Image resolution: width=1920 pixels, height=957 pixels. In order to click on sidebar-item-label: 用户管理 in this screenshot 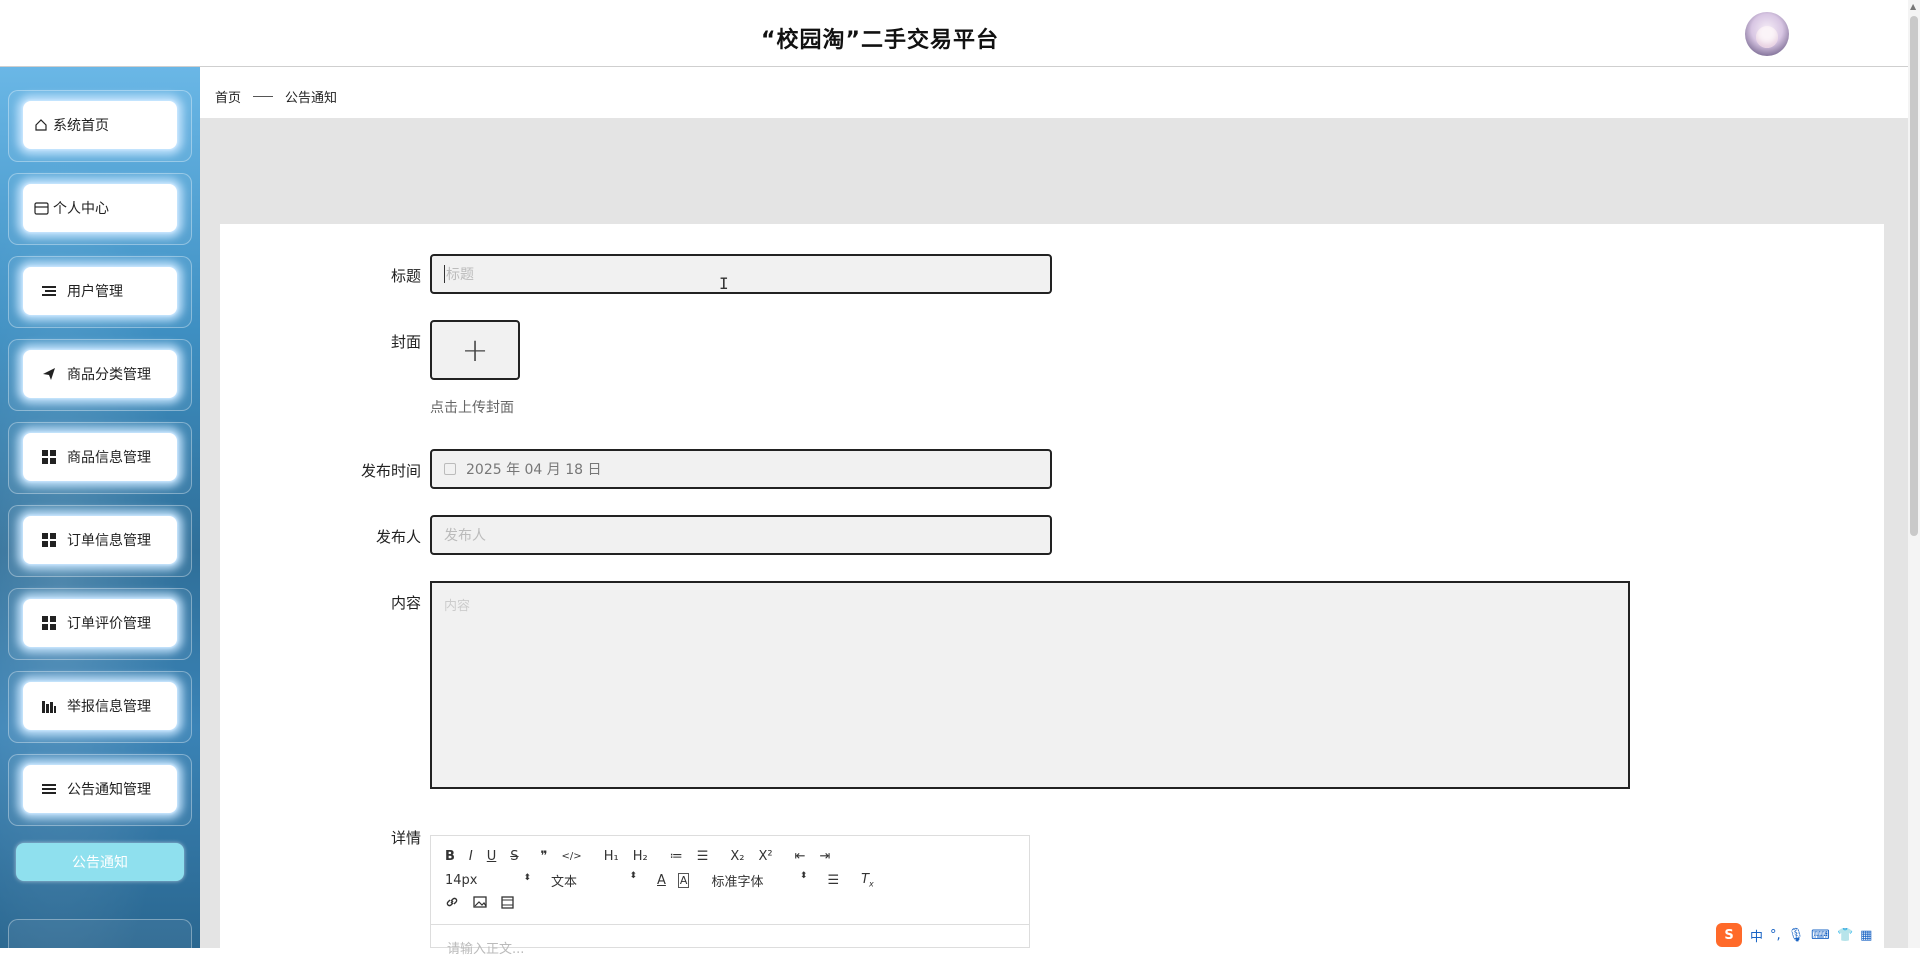, I will do `click(95, 292)`.